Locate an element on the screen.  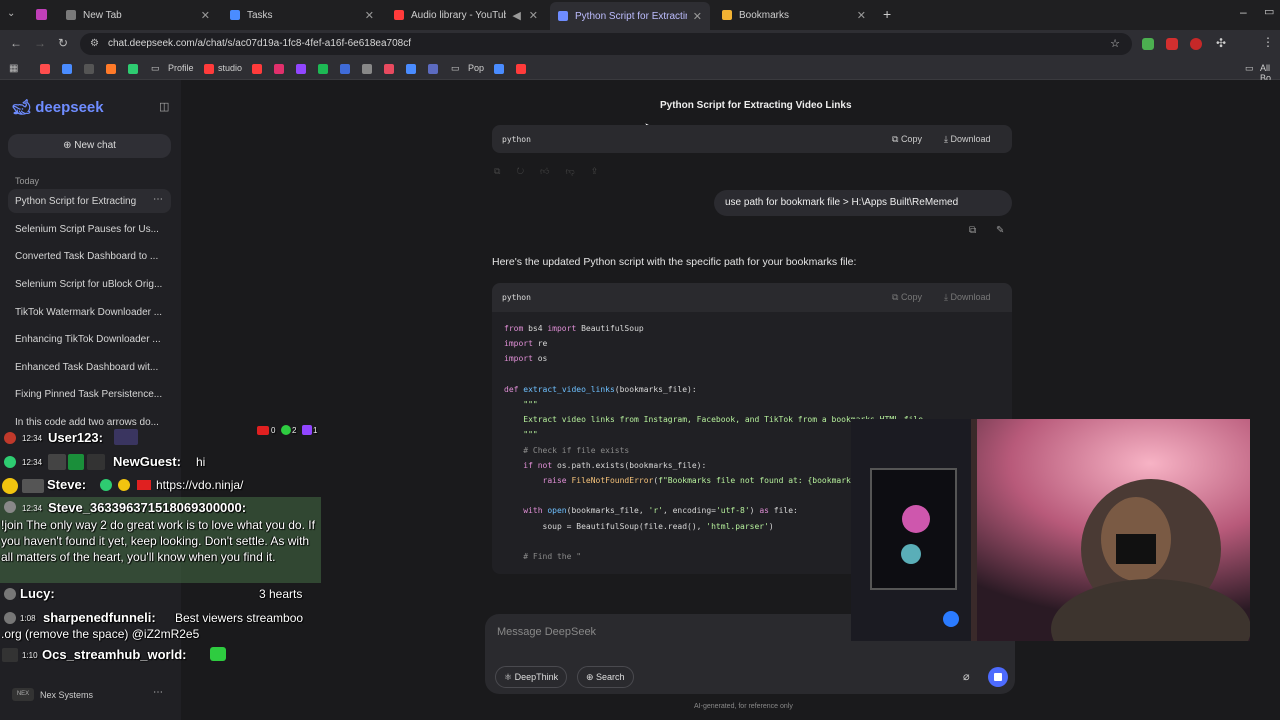
deepthink-button: ⚛ DeepThink is located at coordinates (531, 677).